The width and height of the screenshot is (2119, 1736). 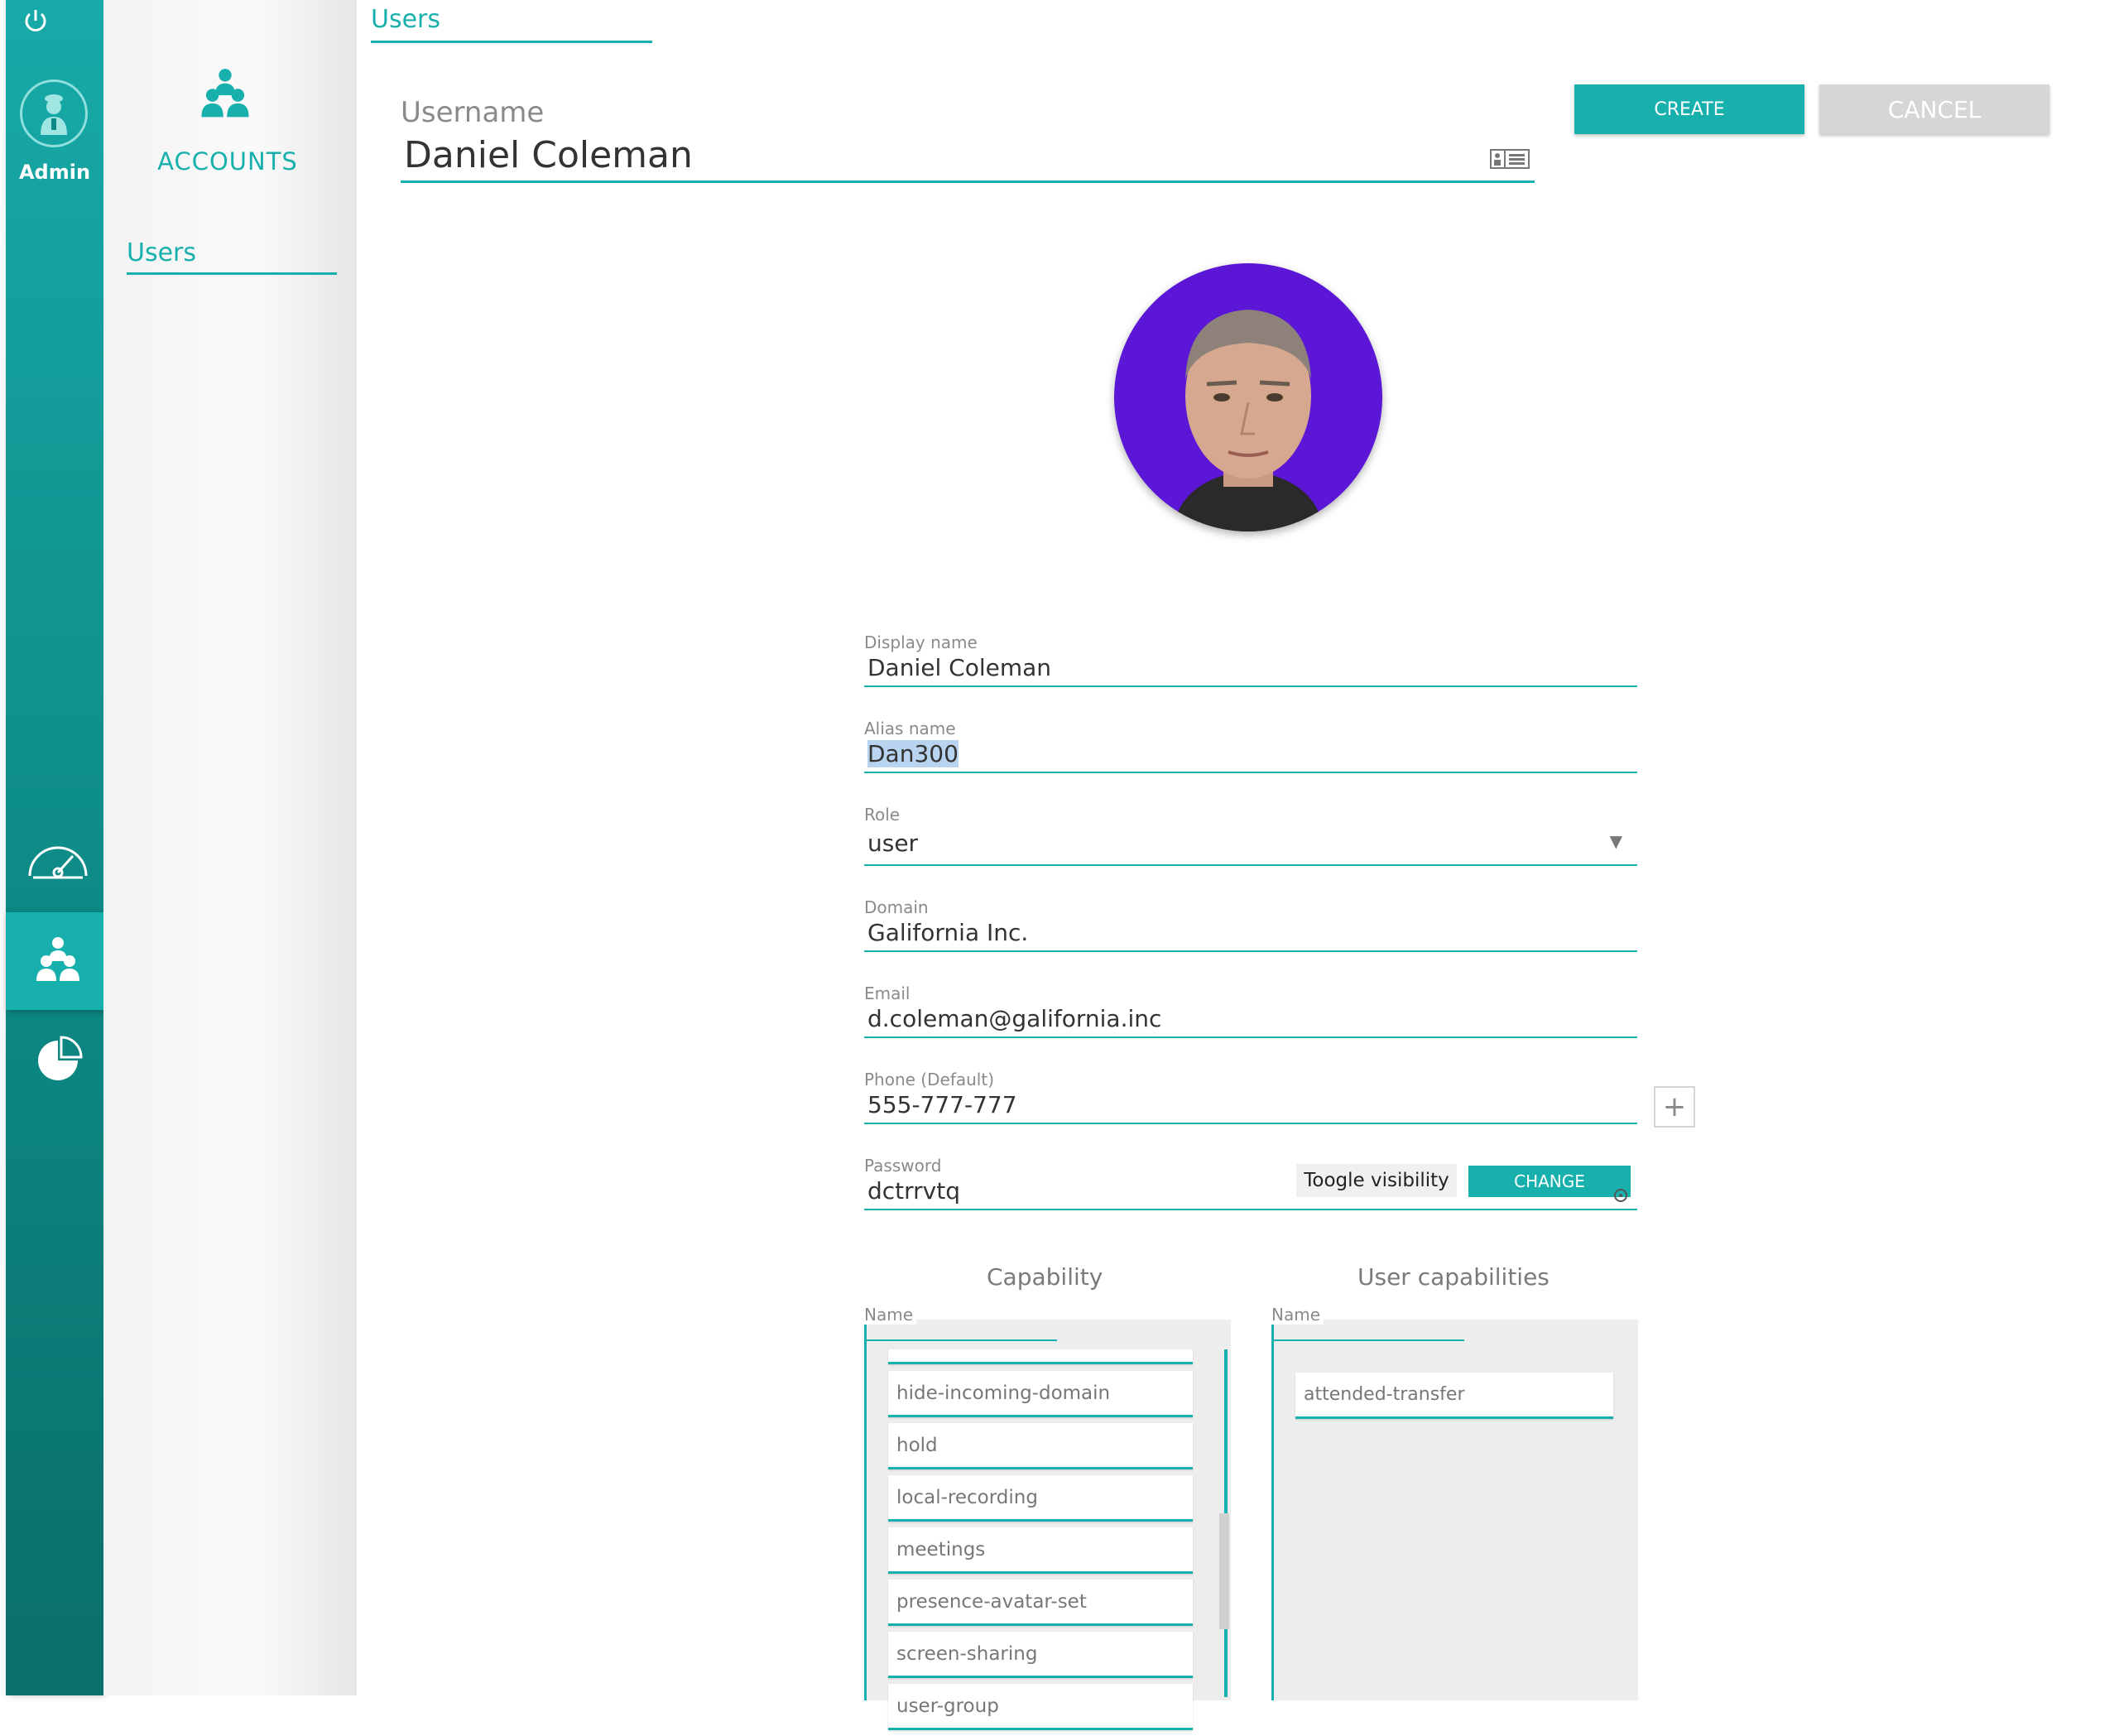 What do you see at coordinates (896, 907) in the screenshot?
I see `domain-label: Domain` at bounding box center [896, 907].